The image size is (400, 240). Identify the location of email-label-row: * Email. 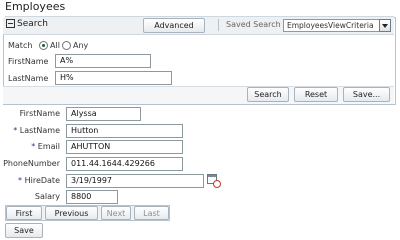
(30, 146).